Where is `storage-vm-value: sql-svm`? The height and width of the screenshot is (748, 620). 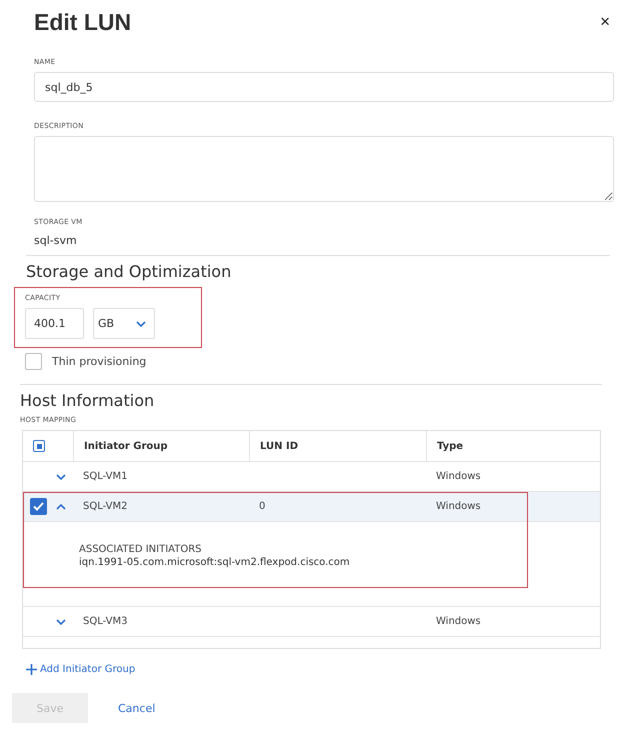
storage-vm-value: sql-svm is located at coordinates (56, 241).